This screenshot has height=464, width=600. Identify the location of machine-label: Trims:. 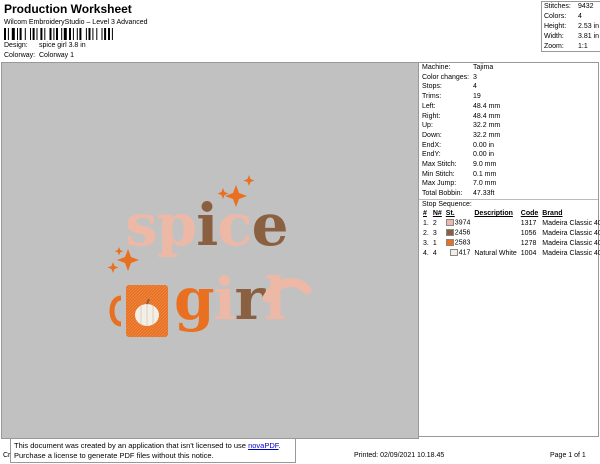
(432, 97).